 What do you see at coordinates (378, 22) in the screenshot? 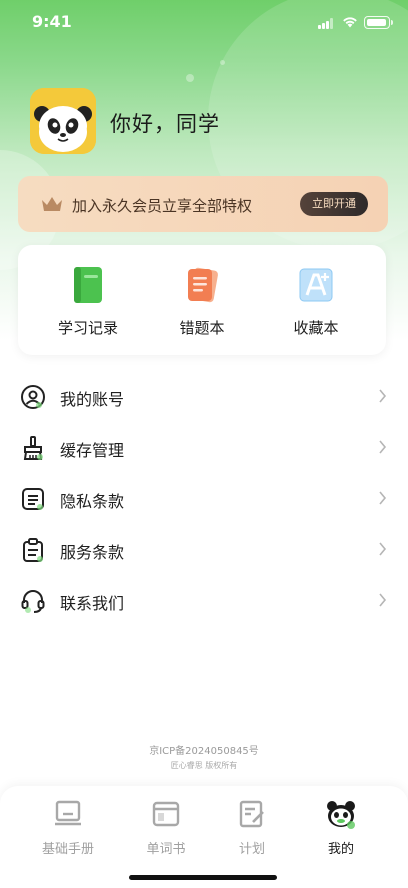
I see `battery-icon` at bounding box center [378, 22].